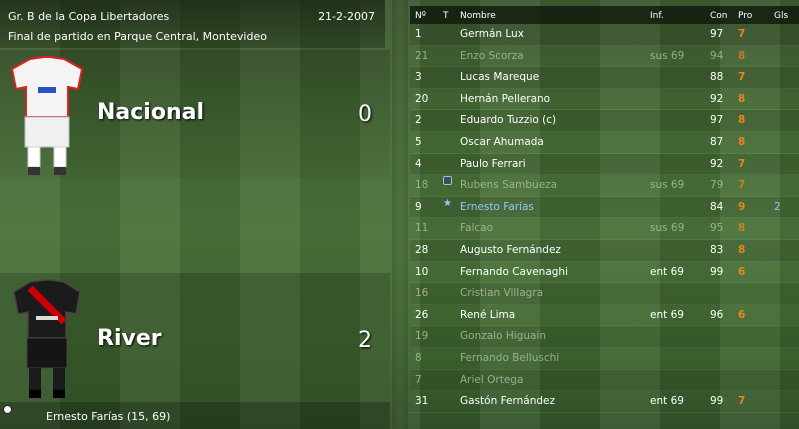  I want to click on away-kit-icon, so click(47, 338).